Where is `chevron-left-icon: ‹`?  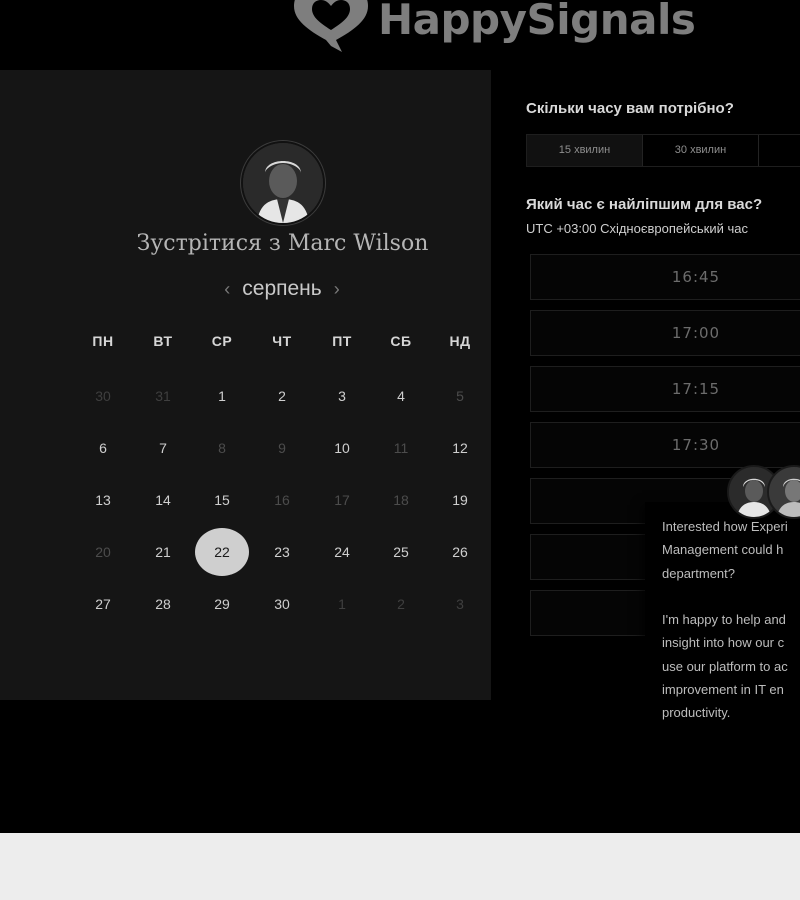
chevron-left-icon: ‹ is located at coordinates (227, 289).